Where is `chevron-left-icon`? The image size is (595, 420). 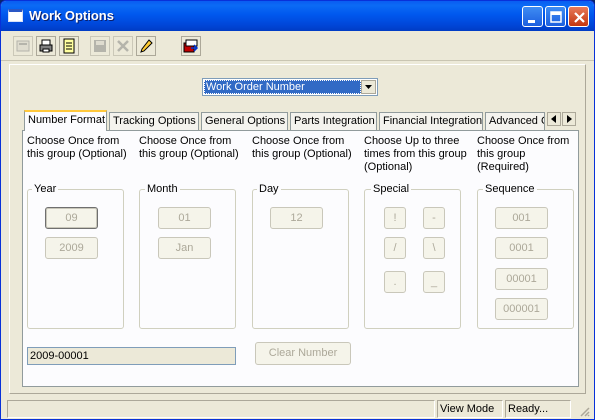
chevron-left-icon is located at coordinates (553, 119).